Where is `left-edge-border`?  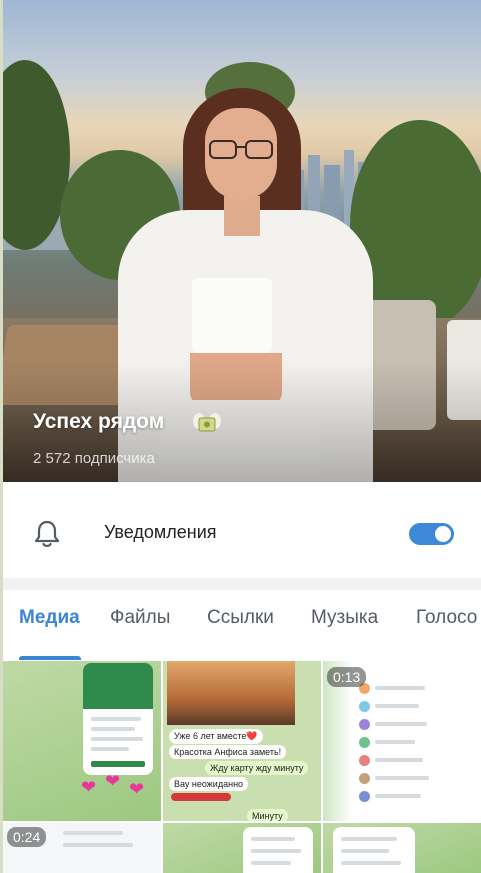
left-edge-border is located at coordinates (1, 436).